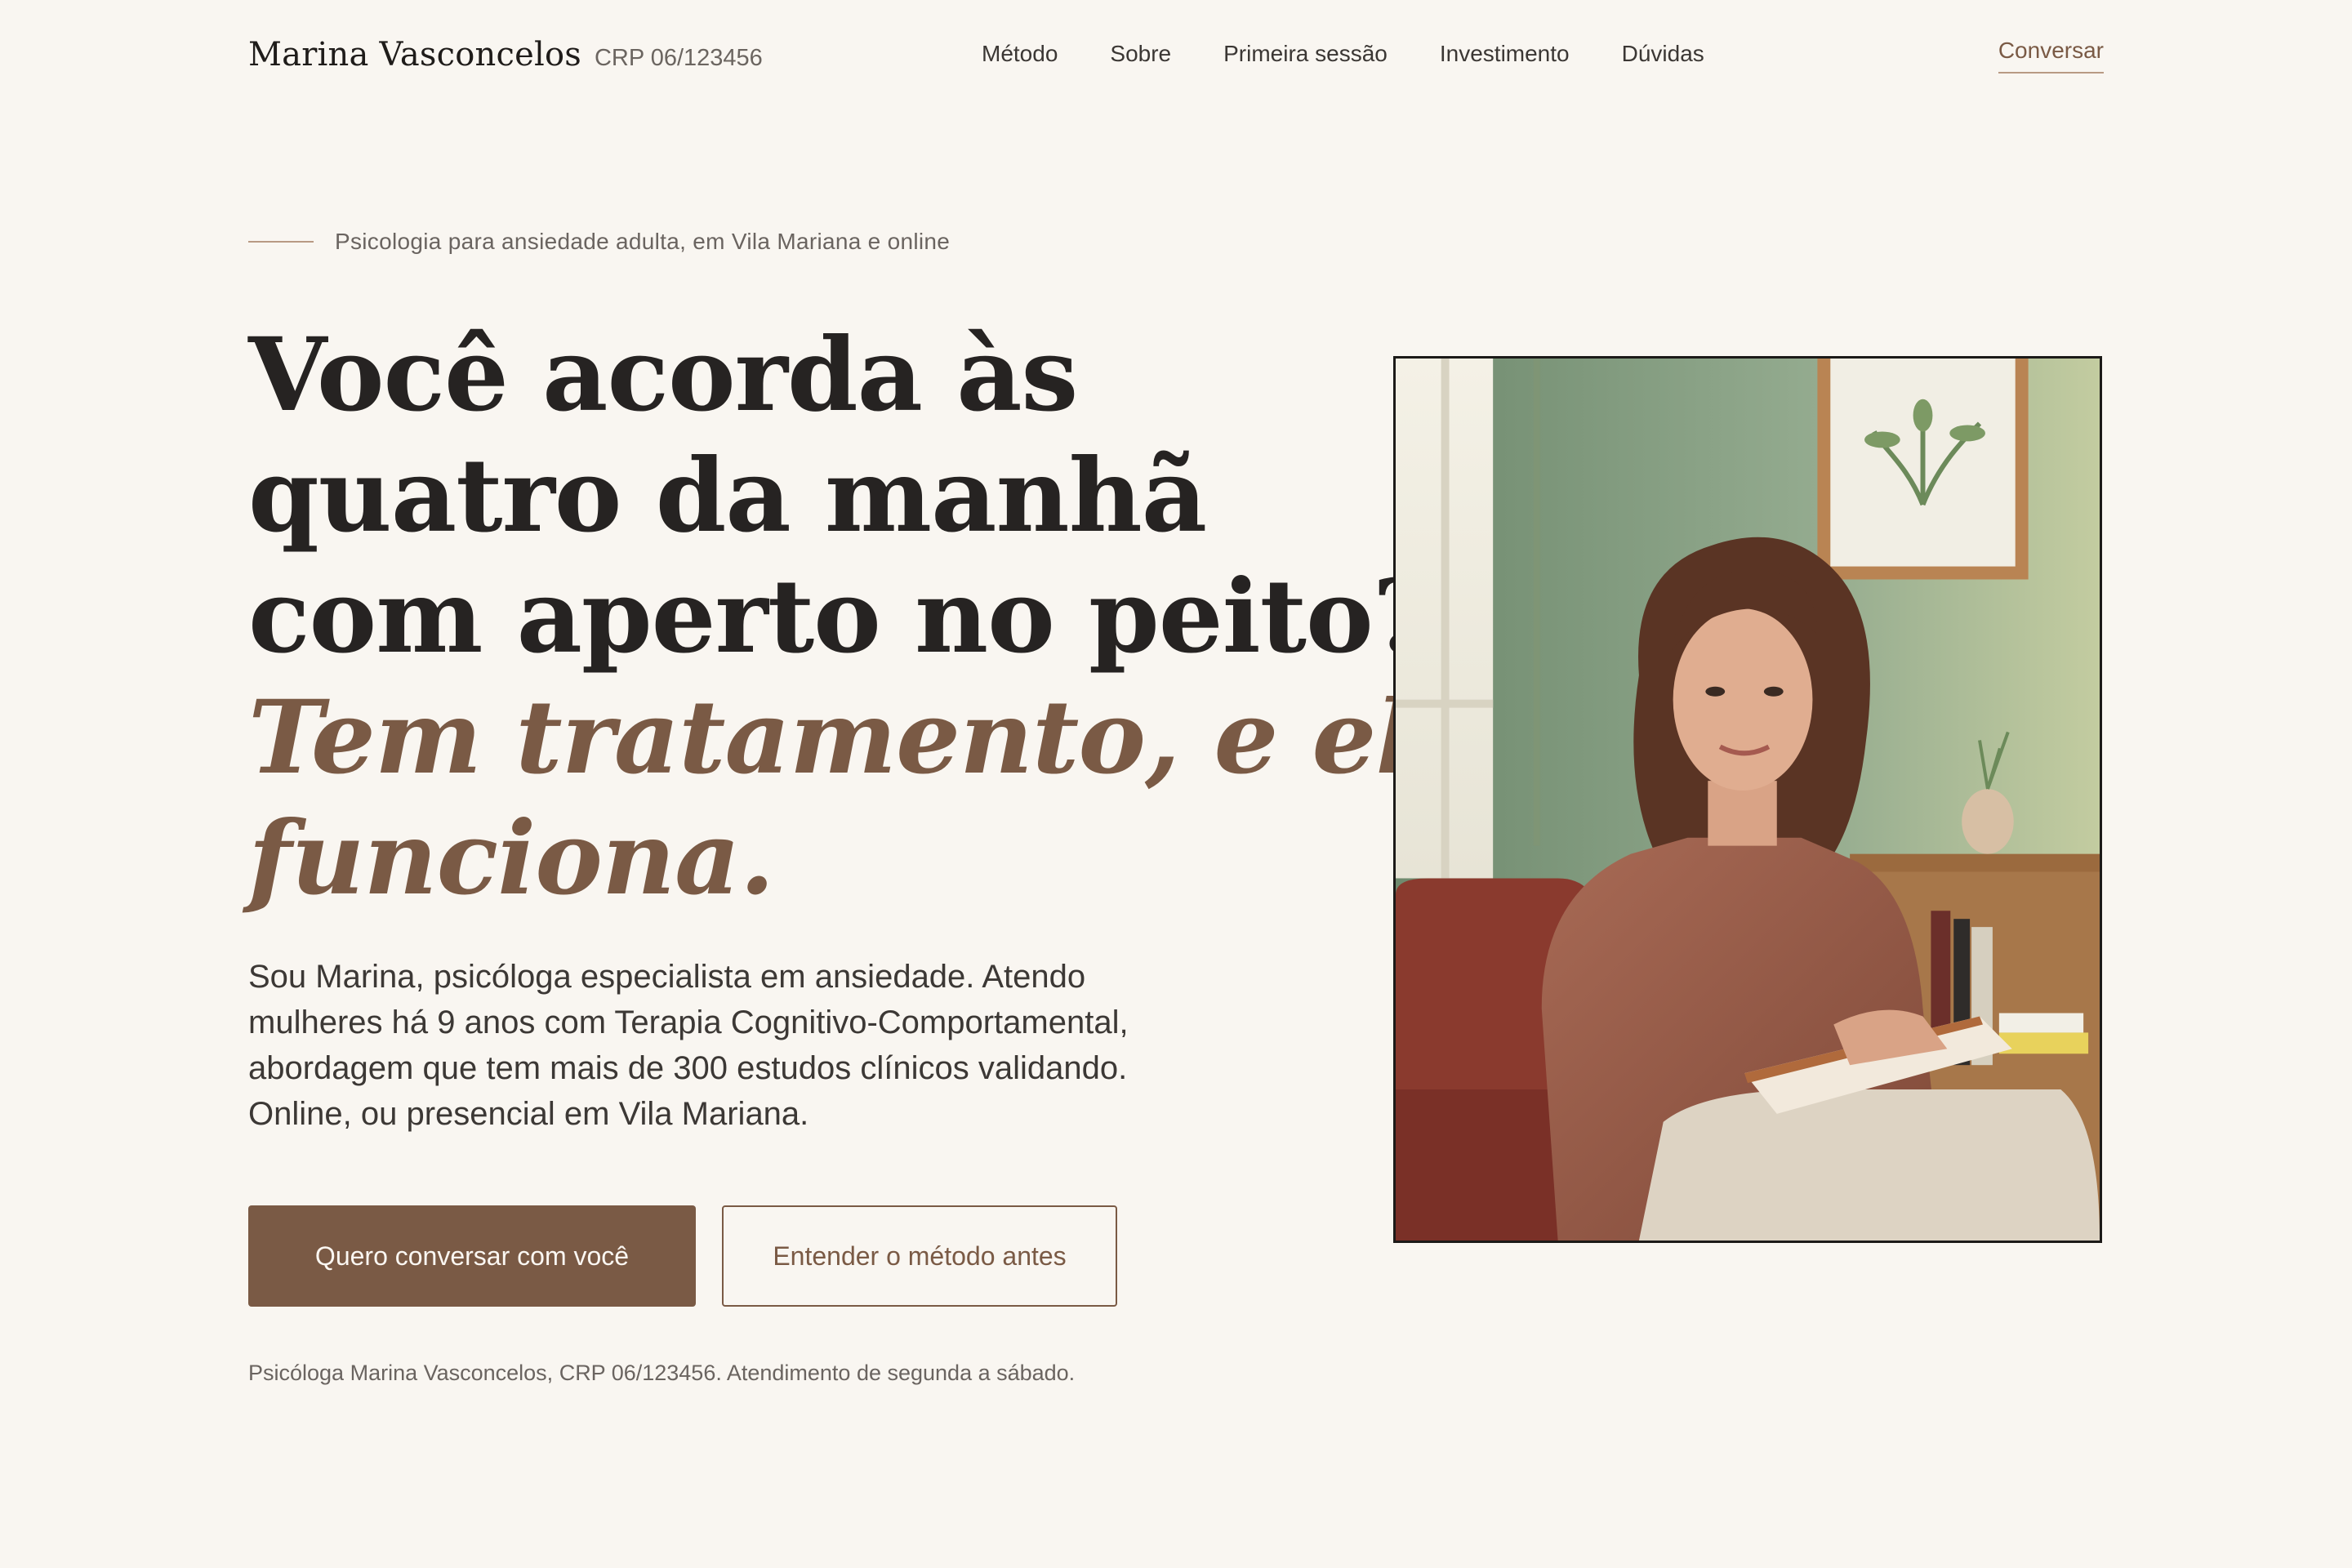 The image size is (2352, 1568). Describe the element at coordinates (511, 859) in the screenshot. I see `headline-accent-line: funciona.` at that location.